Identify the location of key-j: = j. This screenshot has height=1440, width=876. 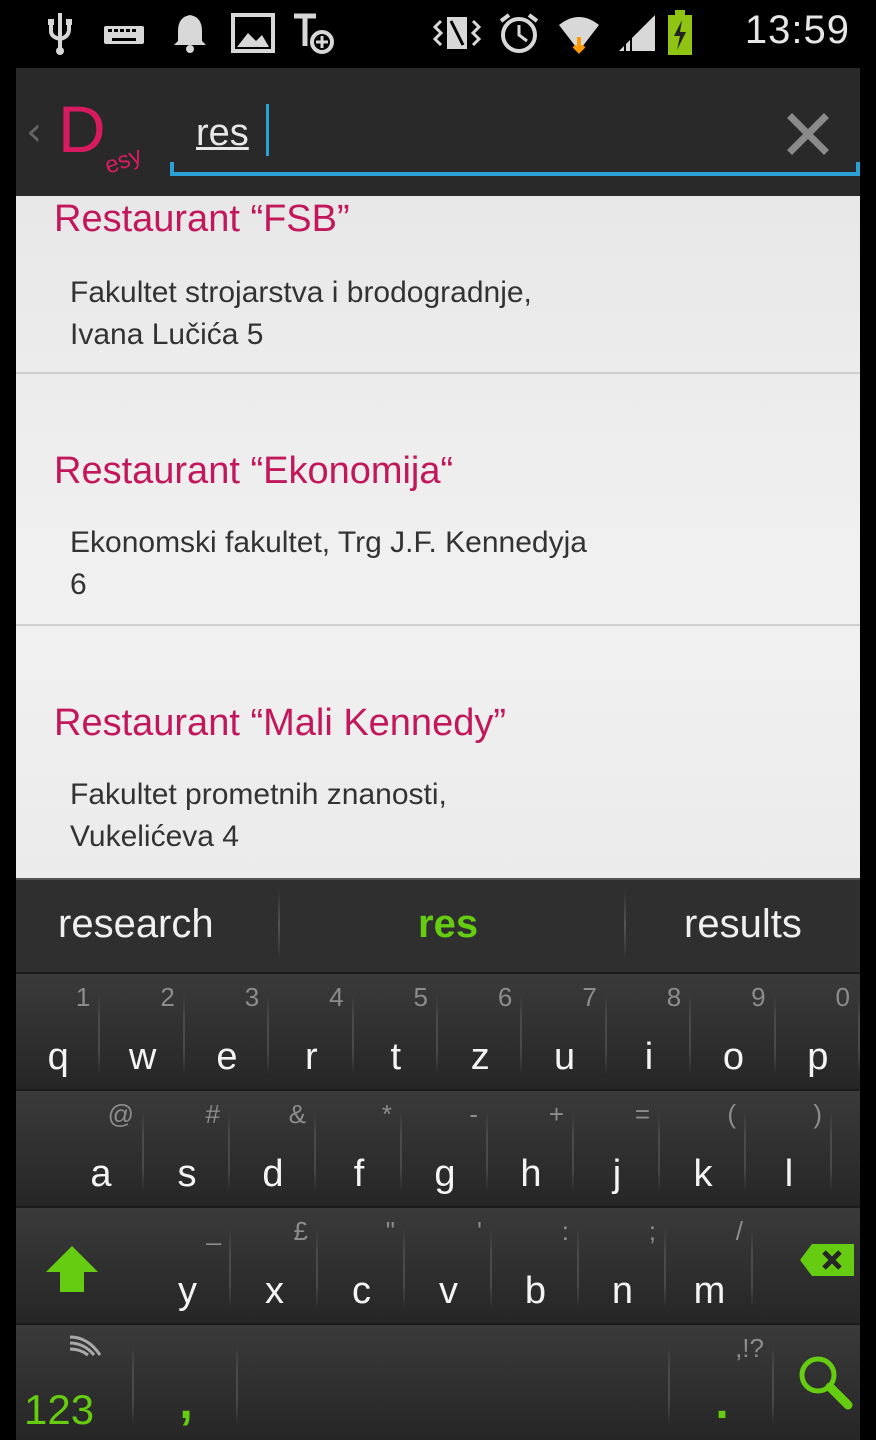
(617, 1149).